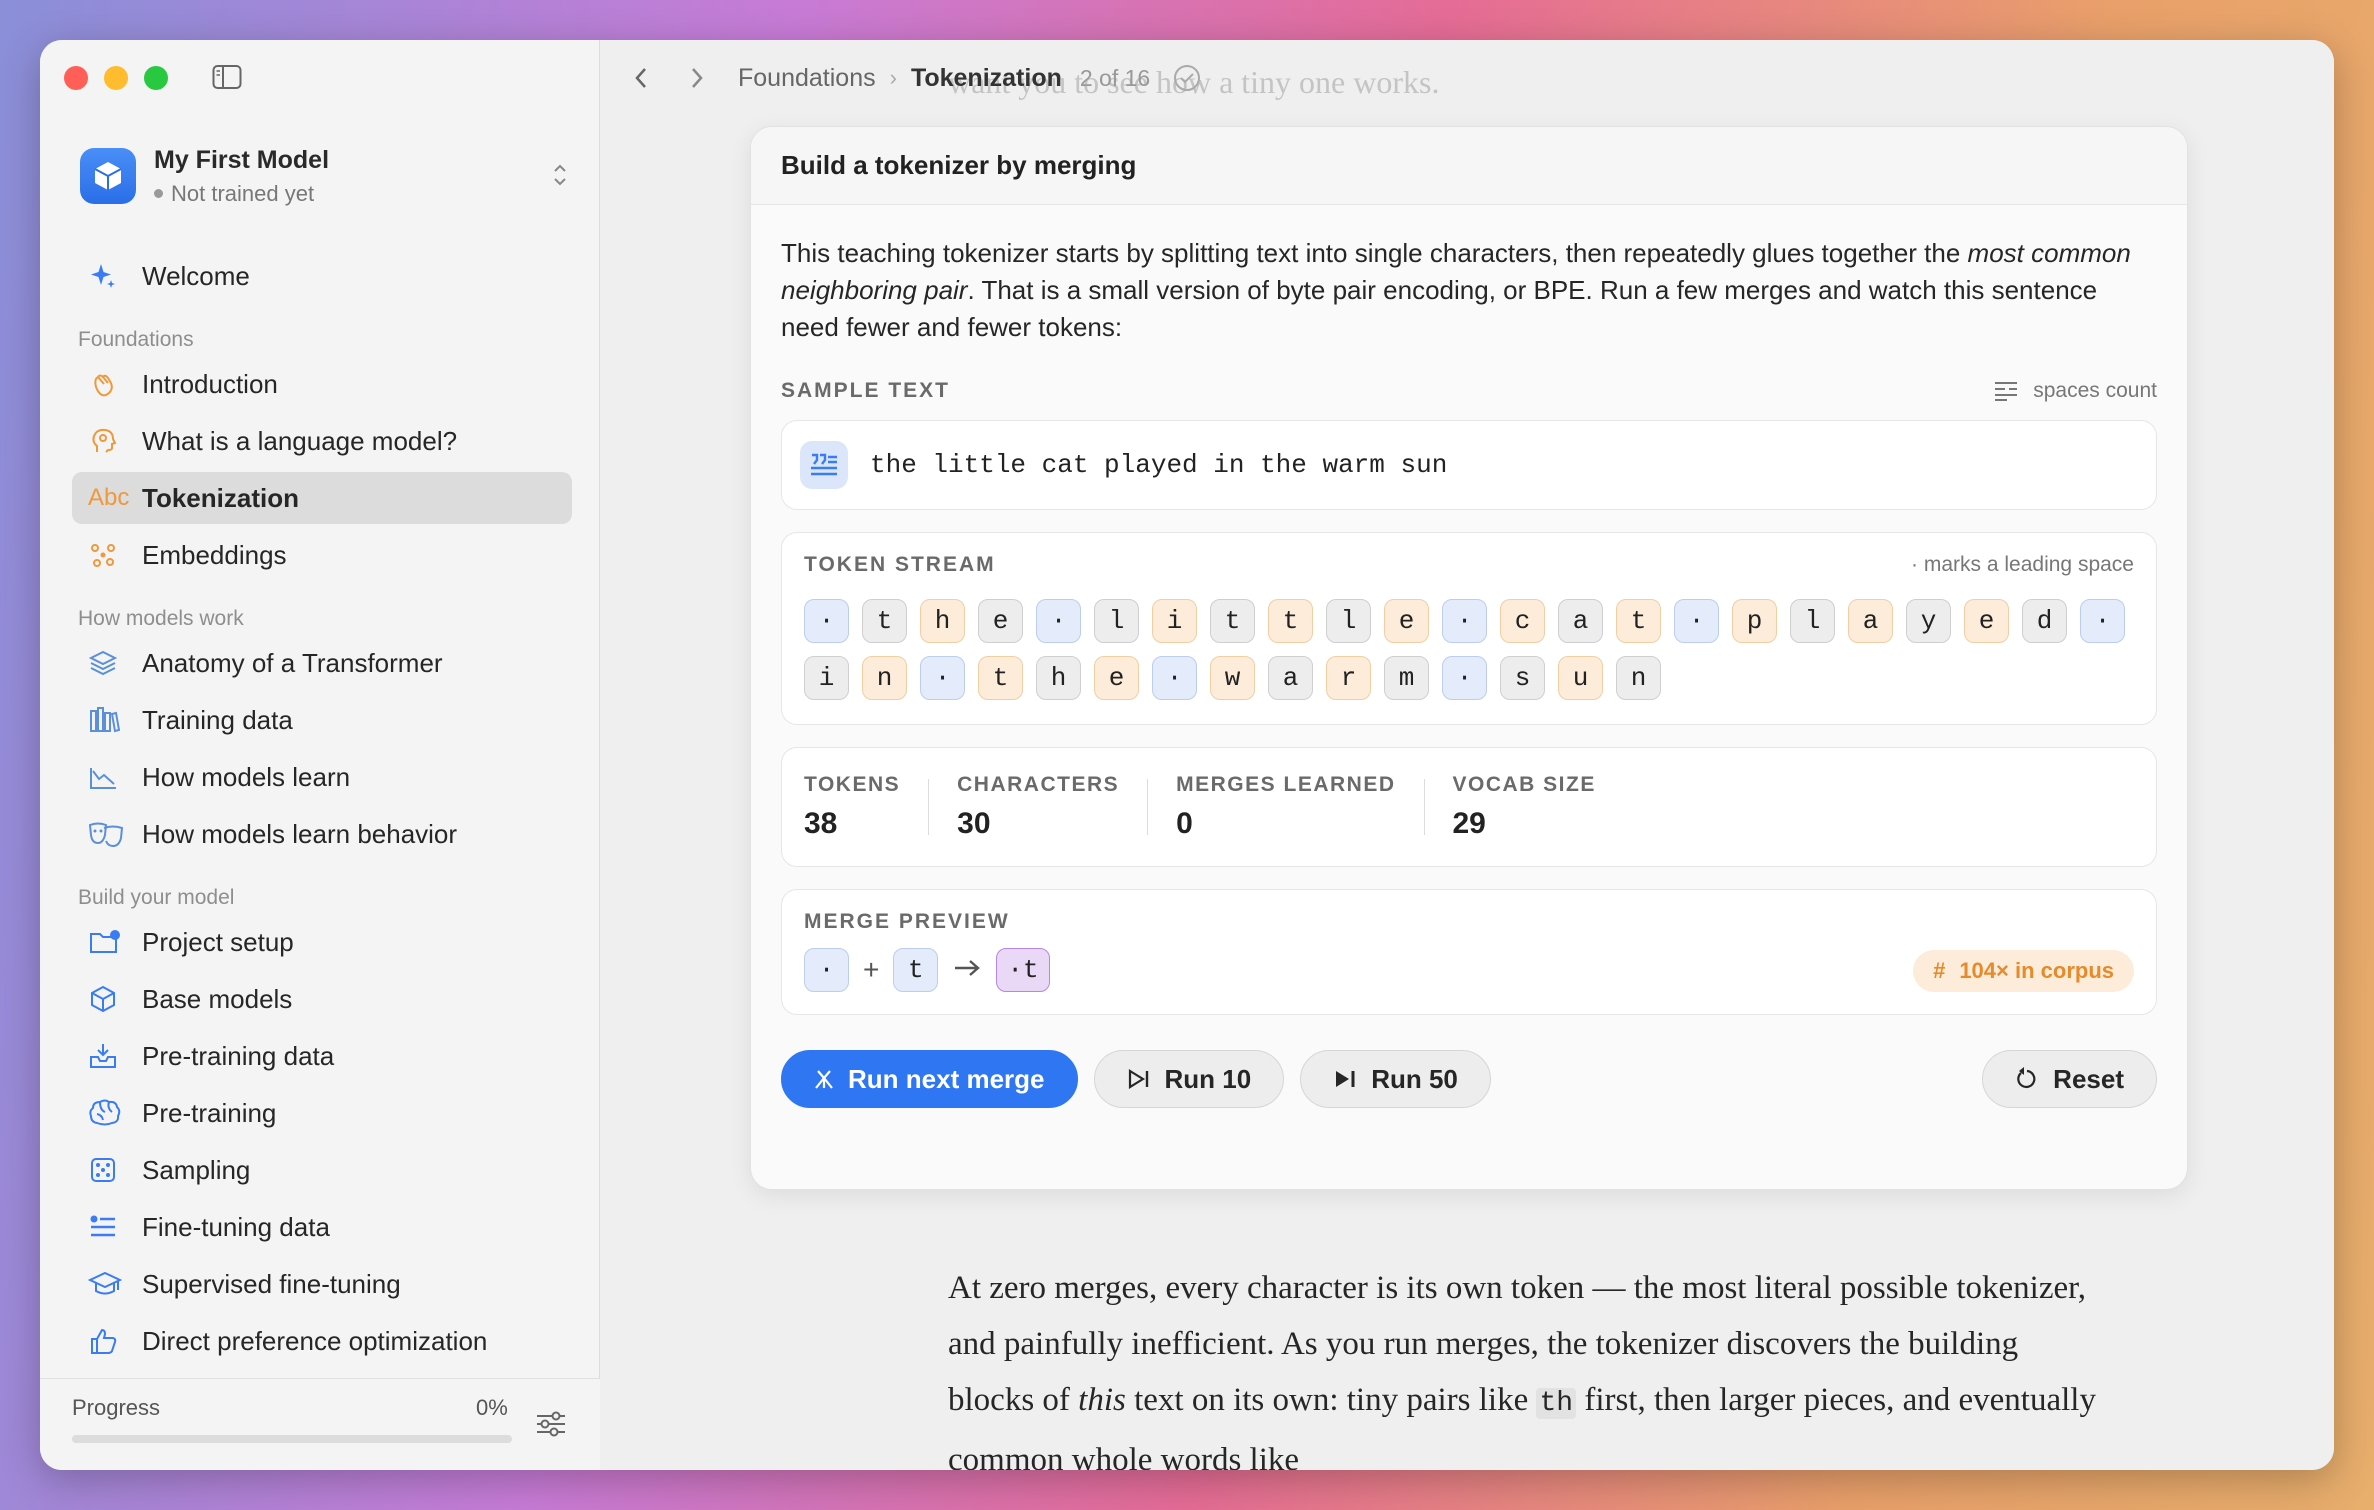  Describe the element at coordinates (1469, 166) in the screenshot. I see `card-title: Build a tokenizer by merging` at that location.